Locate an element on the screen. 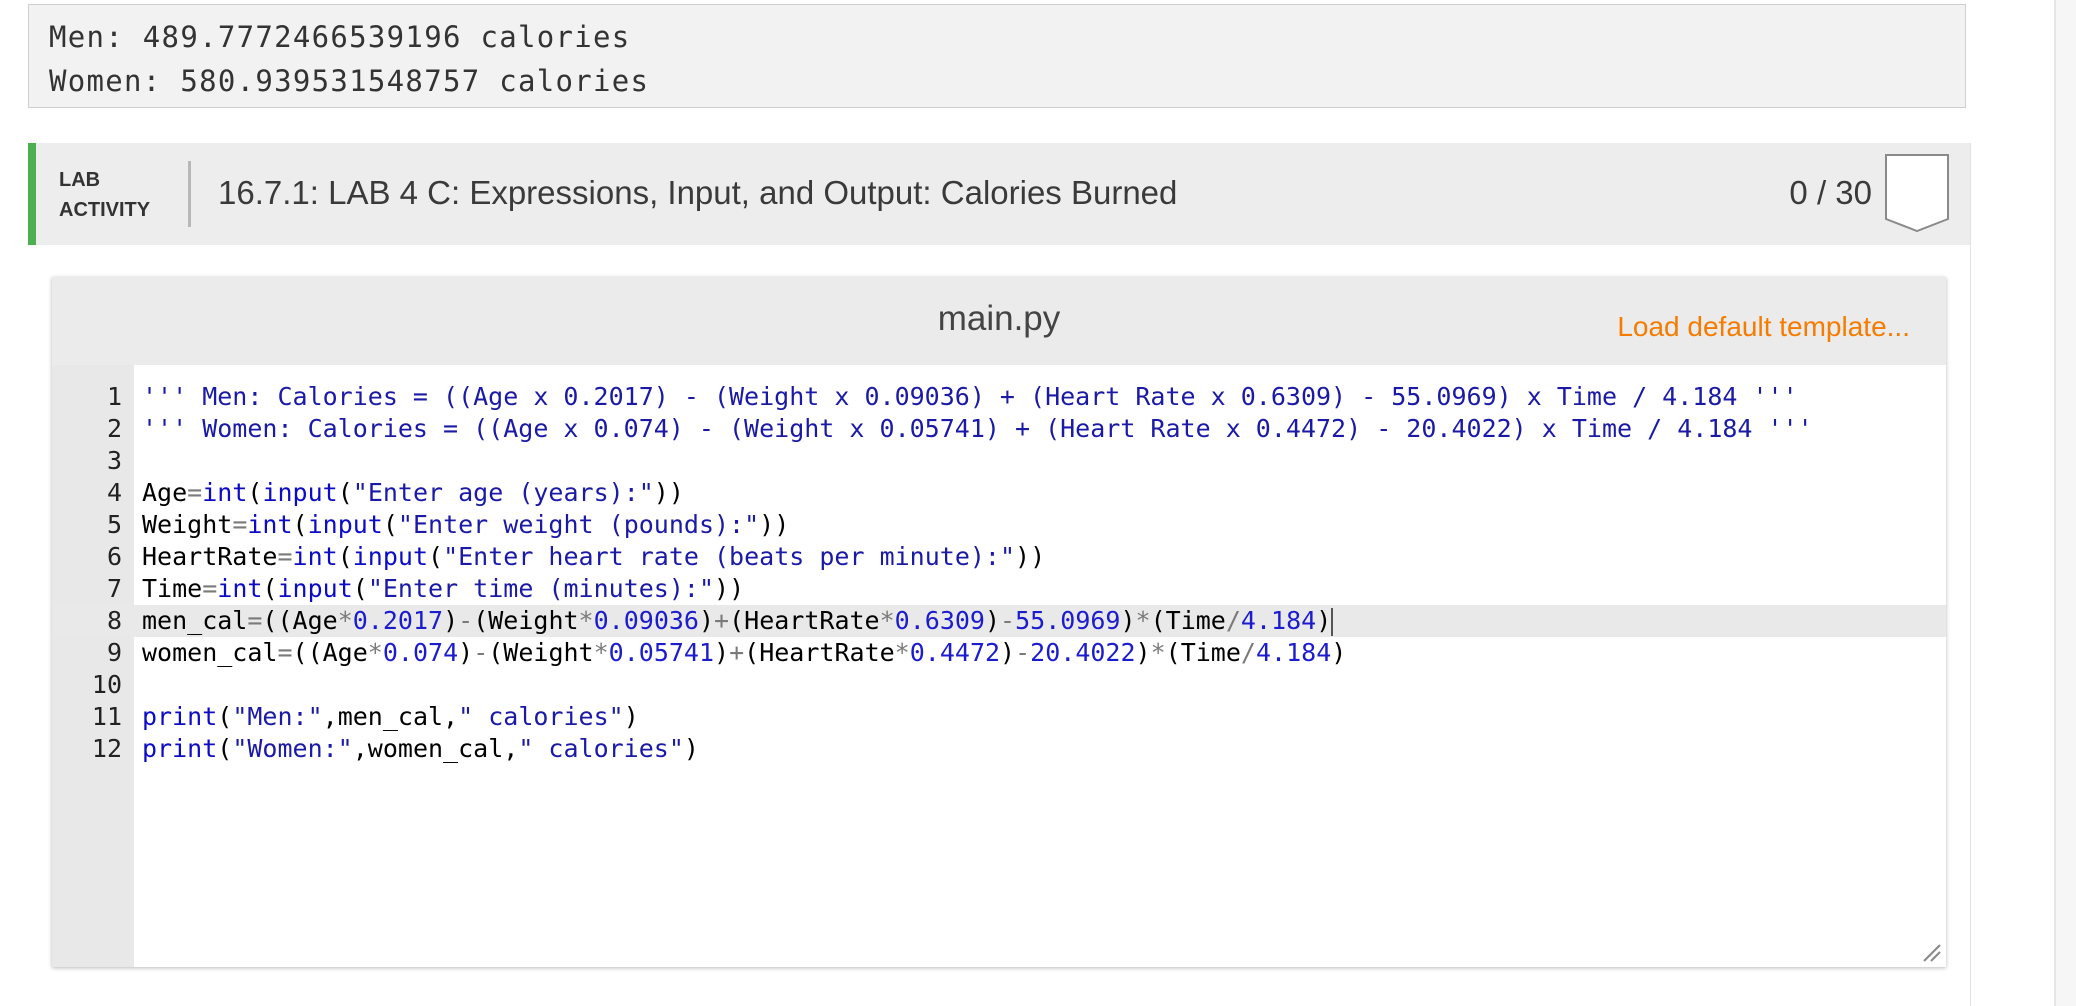  line-number: 8 is located at coordinates (114, 620).